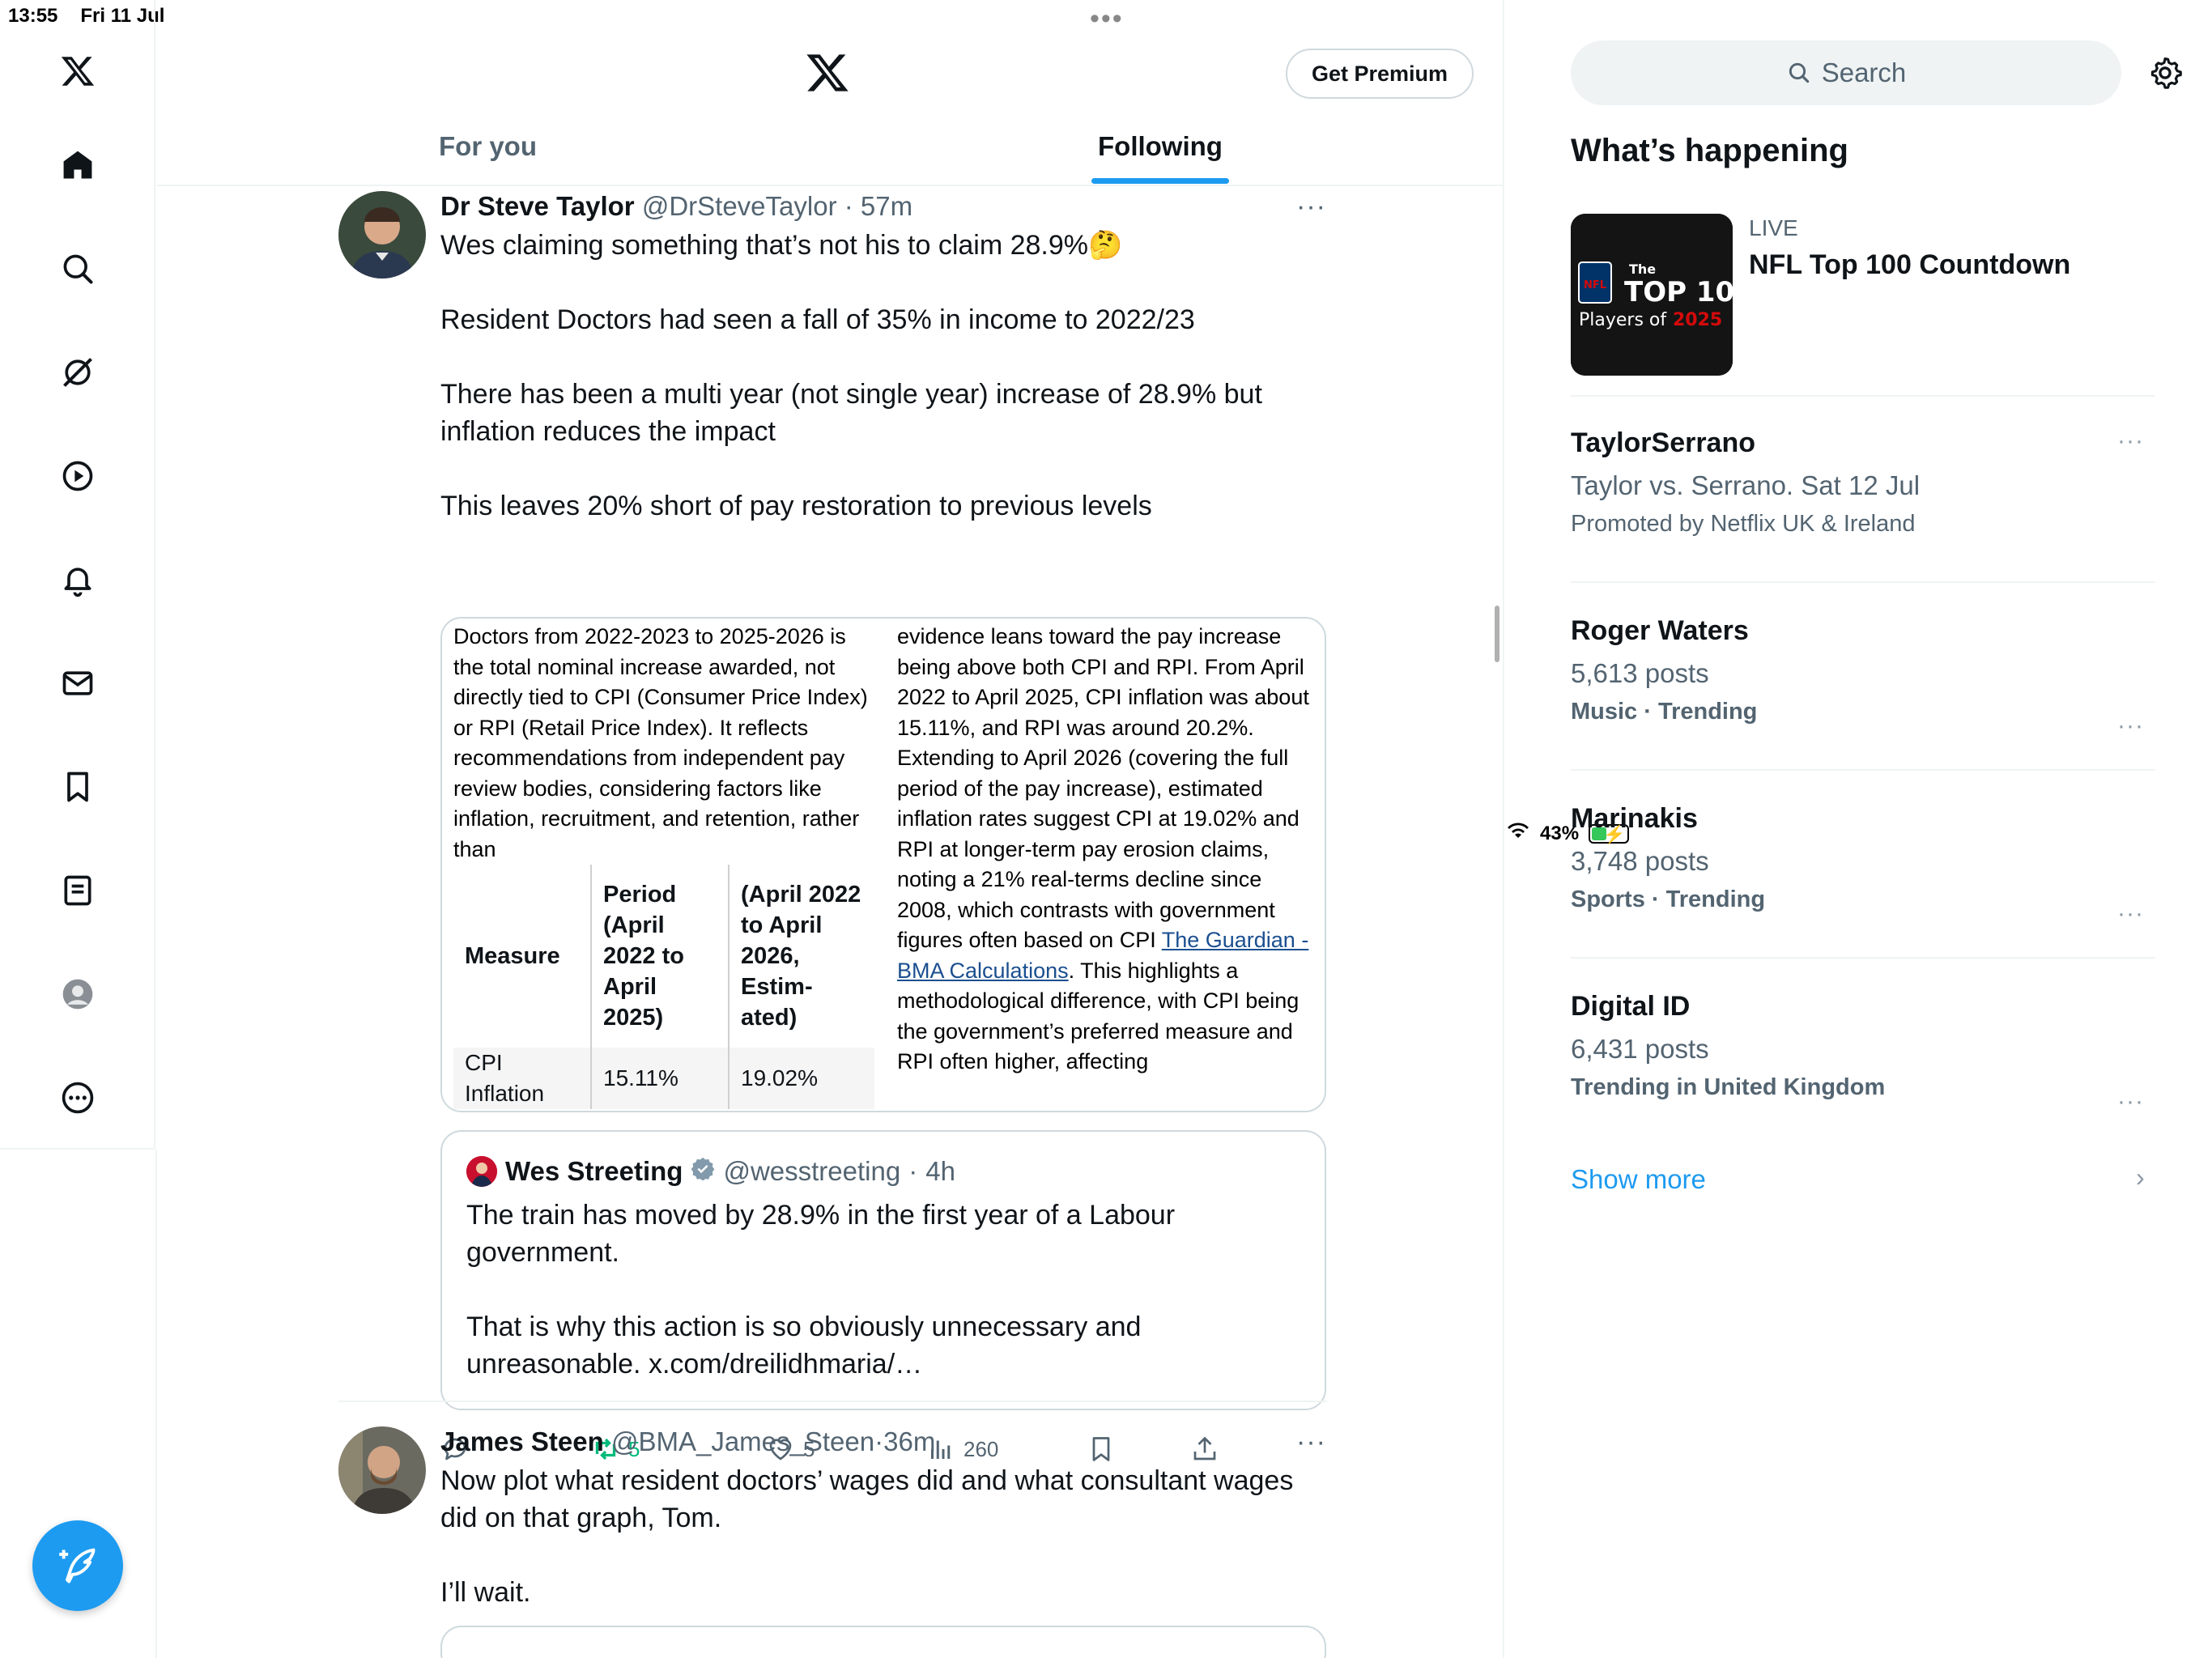 This screenshot has height=1658, width=2212. I want to click on live-label: LIVE, so click(1774, 227).